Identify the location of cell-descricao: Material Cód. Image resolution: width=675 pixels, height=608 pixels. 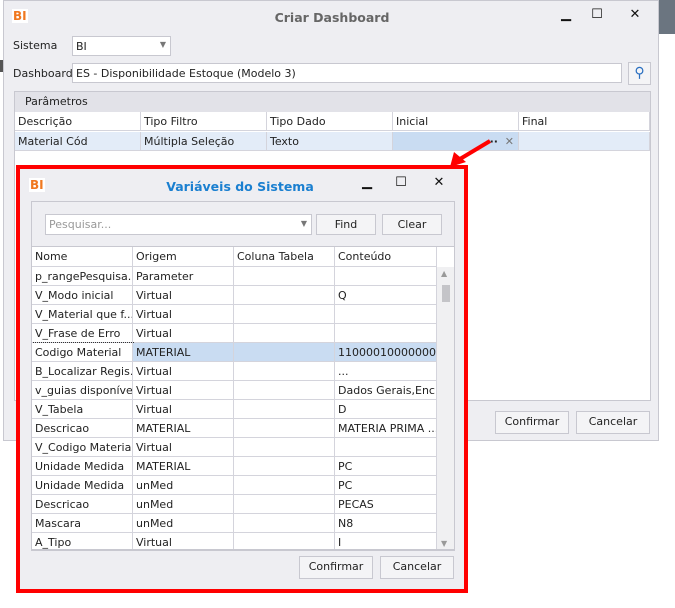
(78, 141).